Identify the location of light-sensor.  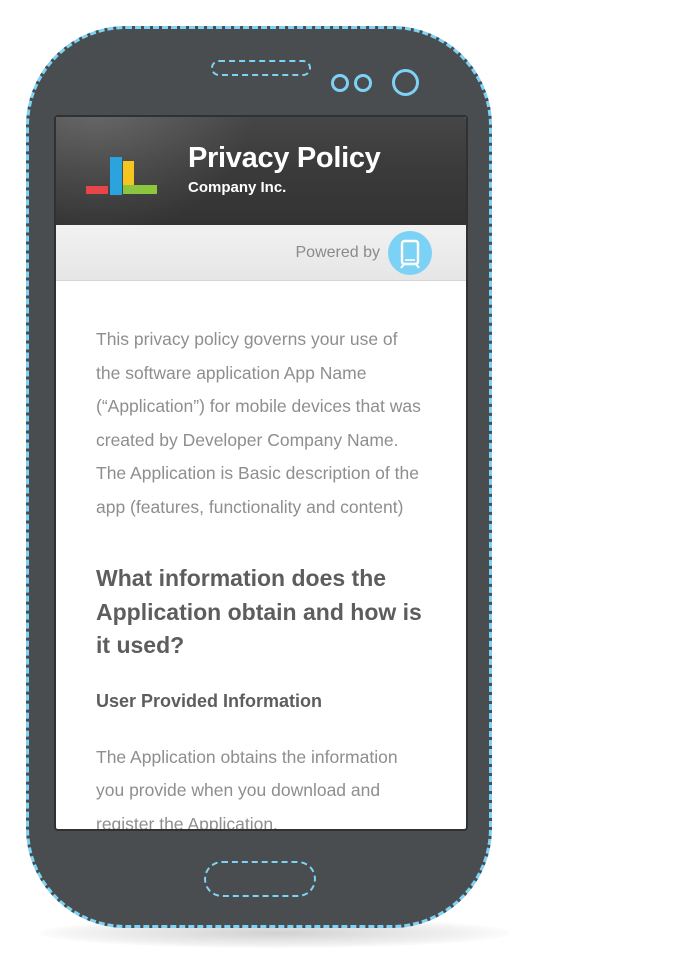
(363, 83).